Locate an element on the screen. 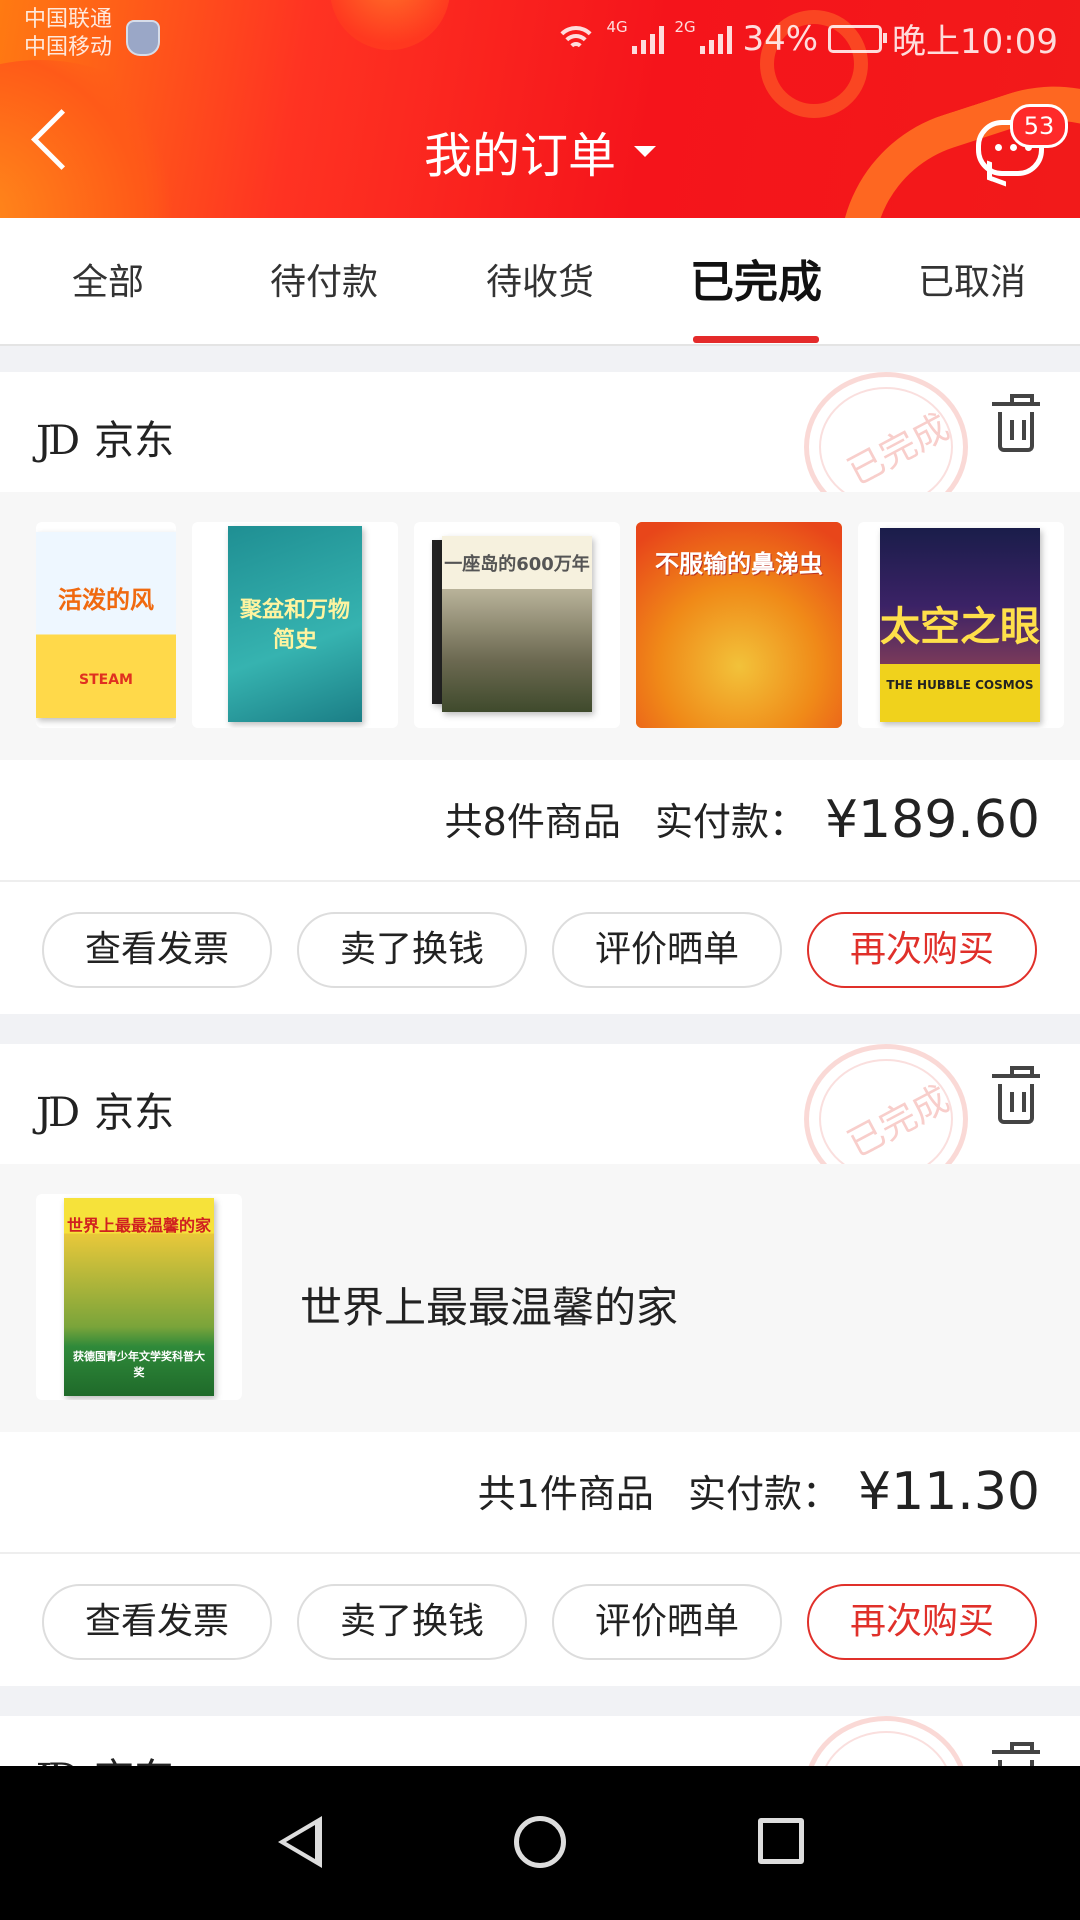  battery-percent: 34% is located at coordinates (780, 38).